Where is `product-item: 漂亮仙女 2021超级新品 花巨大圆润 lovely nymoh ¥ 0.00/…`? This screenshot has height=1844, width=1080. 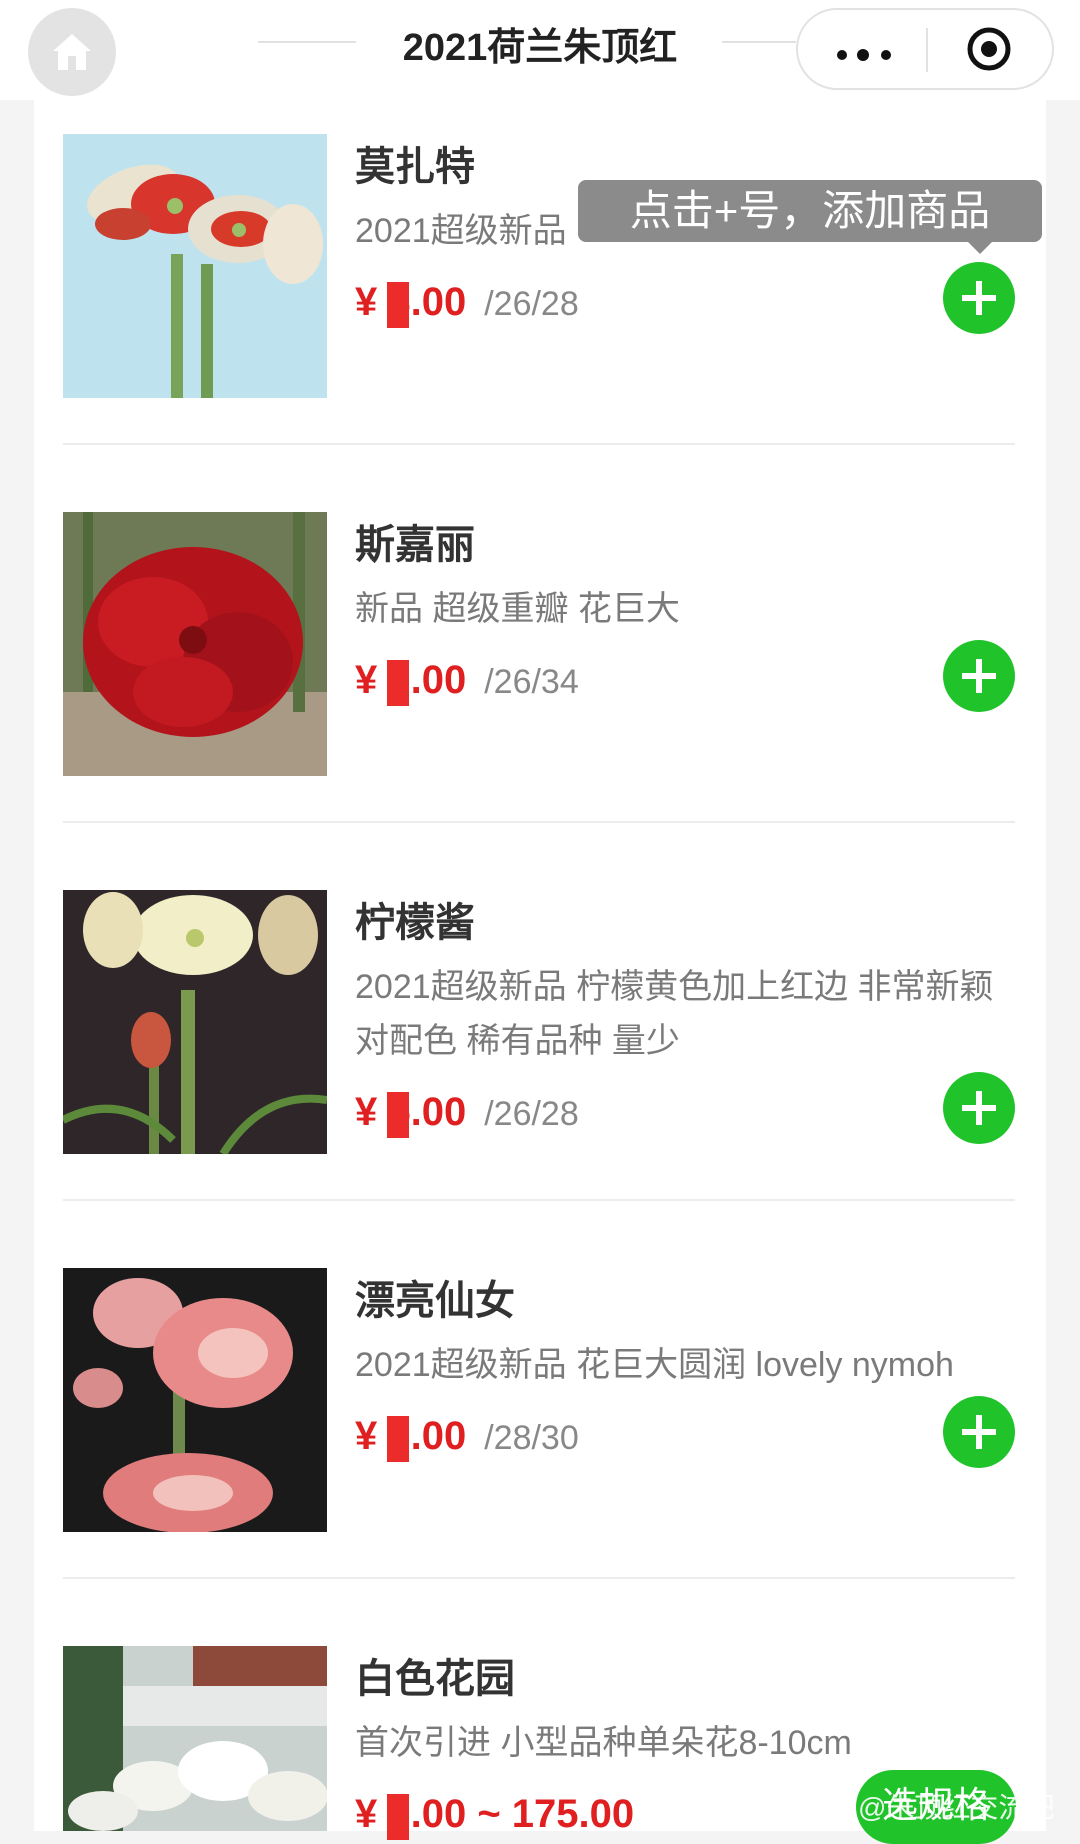
product-item: 漂亮仙女 2021超级新品 花巨大圆润 lovely nymoh ¥ 0.00/… is located at coordinates (539, 1400).